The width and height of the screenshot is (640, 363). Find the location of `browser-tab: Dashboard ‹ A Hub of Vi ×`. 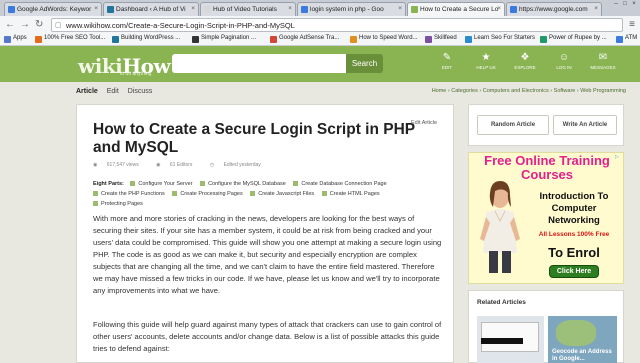

browser-tab: Dashboard ‹ A Hub of Vi × is located at coordinates (151, 9).